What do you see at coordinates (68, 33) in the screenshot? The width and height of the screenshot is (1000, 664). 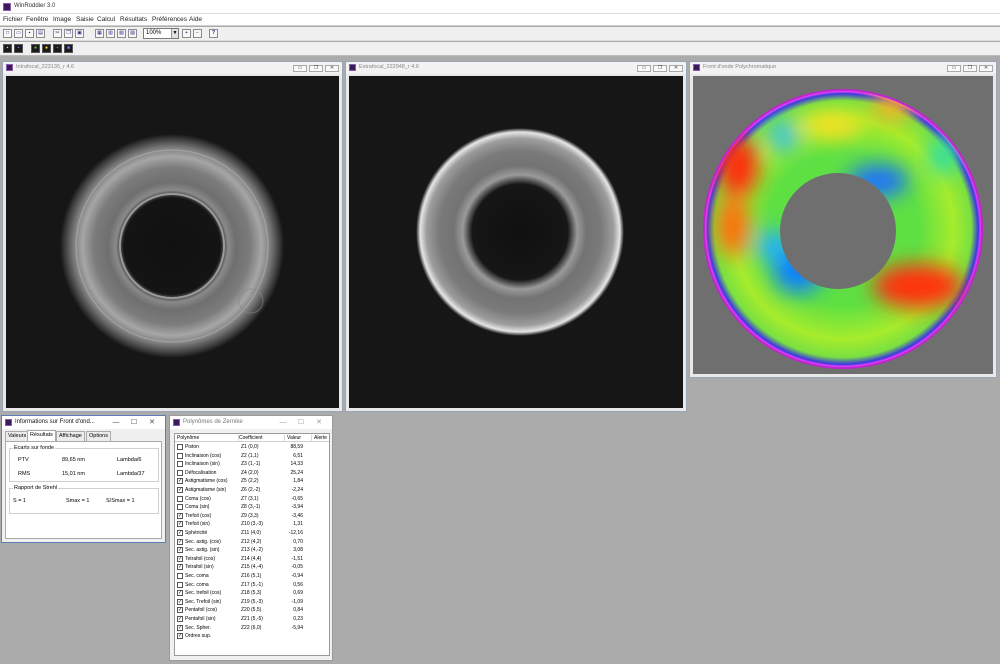 I see `copy-icon: ❐` at bounding box center [68, 33].